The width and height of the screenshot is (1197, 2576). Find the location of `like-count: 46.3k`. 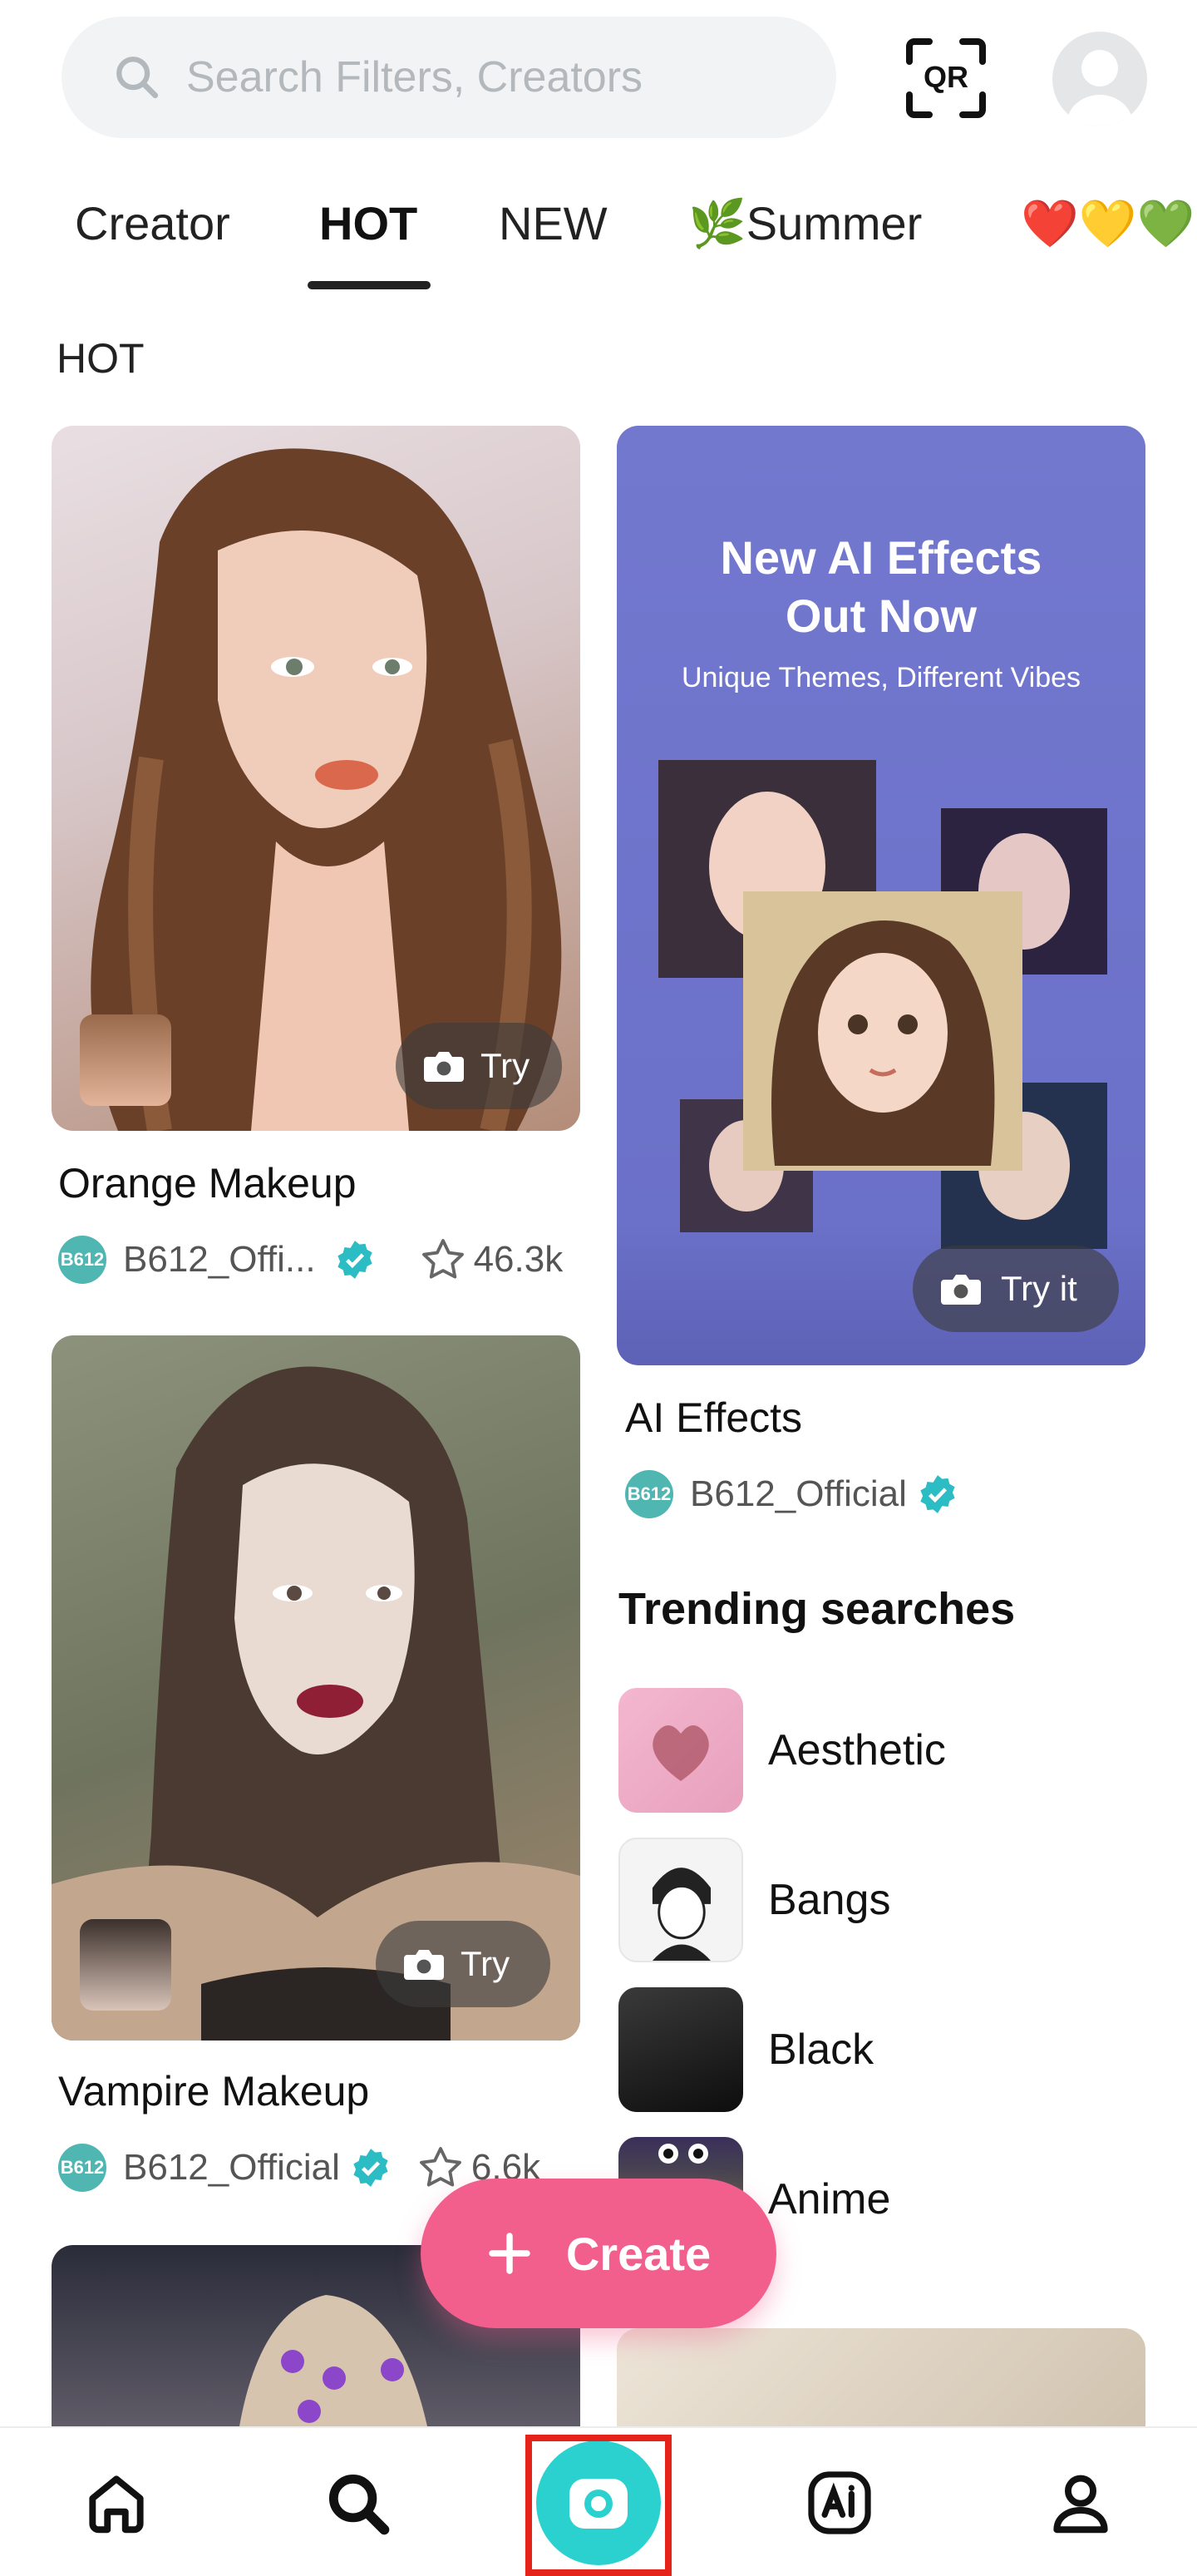

like-count: 46.3k is located at coordinates (518, 1259).